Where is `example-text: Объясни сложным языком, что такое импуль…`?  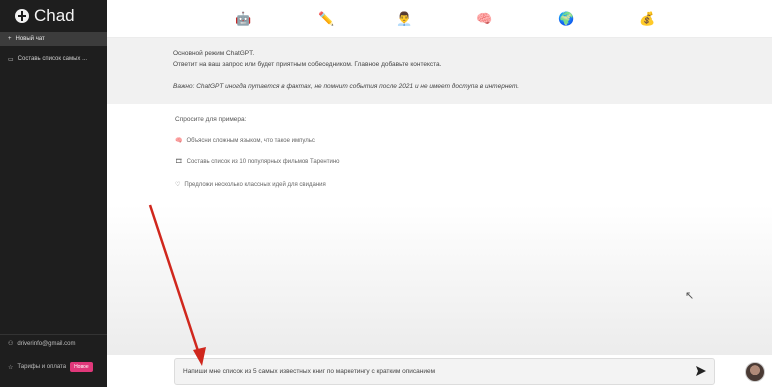
example-text: Объясни сложным языком, что такое импуль… is located at coordinates (250, 140).